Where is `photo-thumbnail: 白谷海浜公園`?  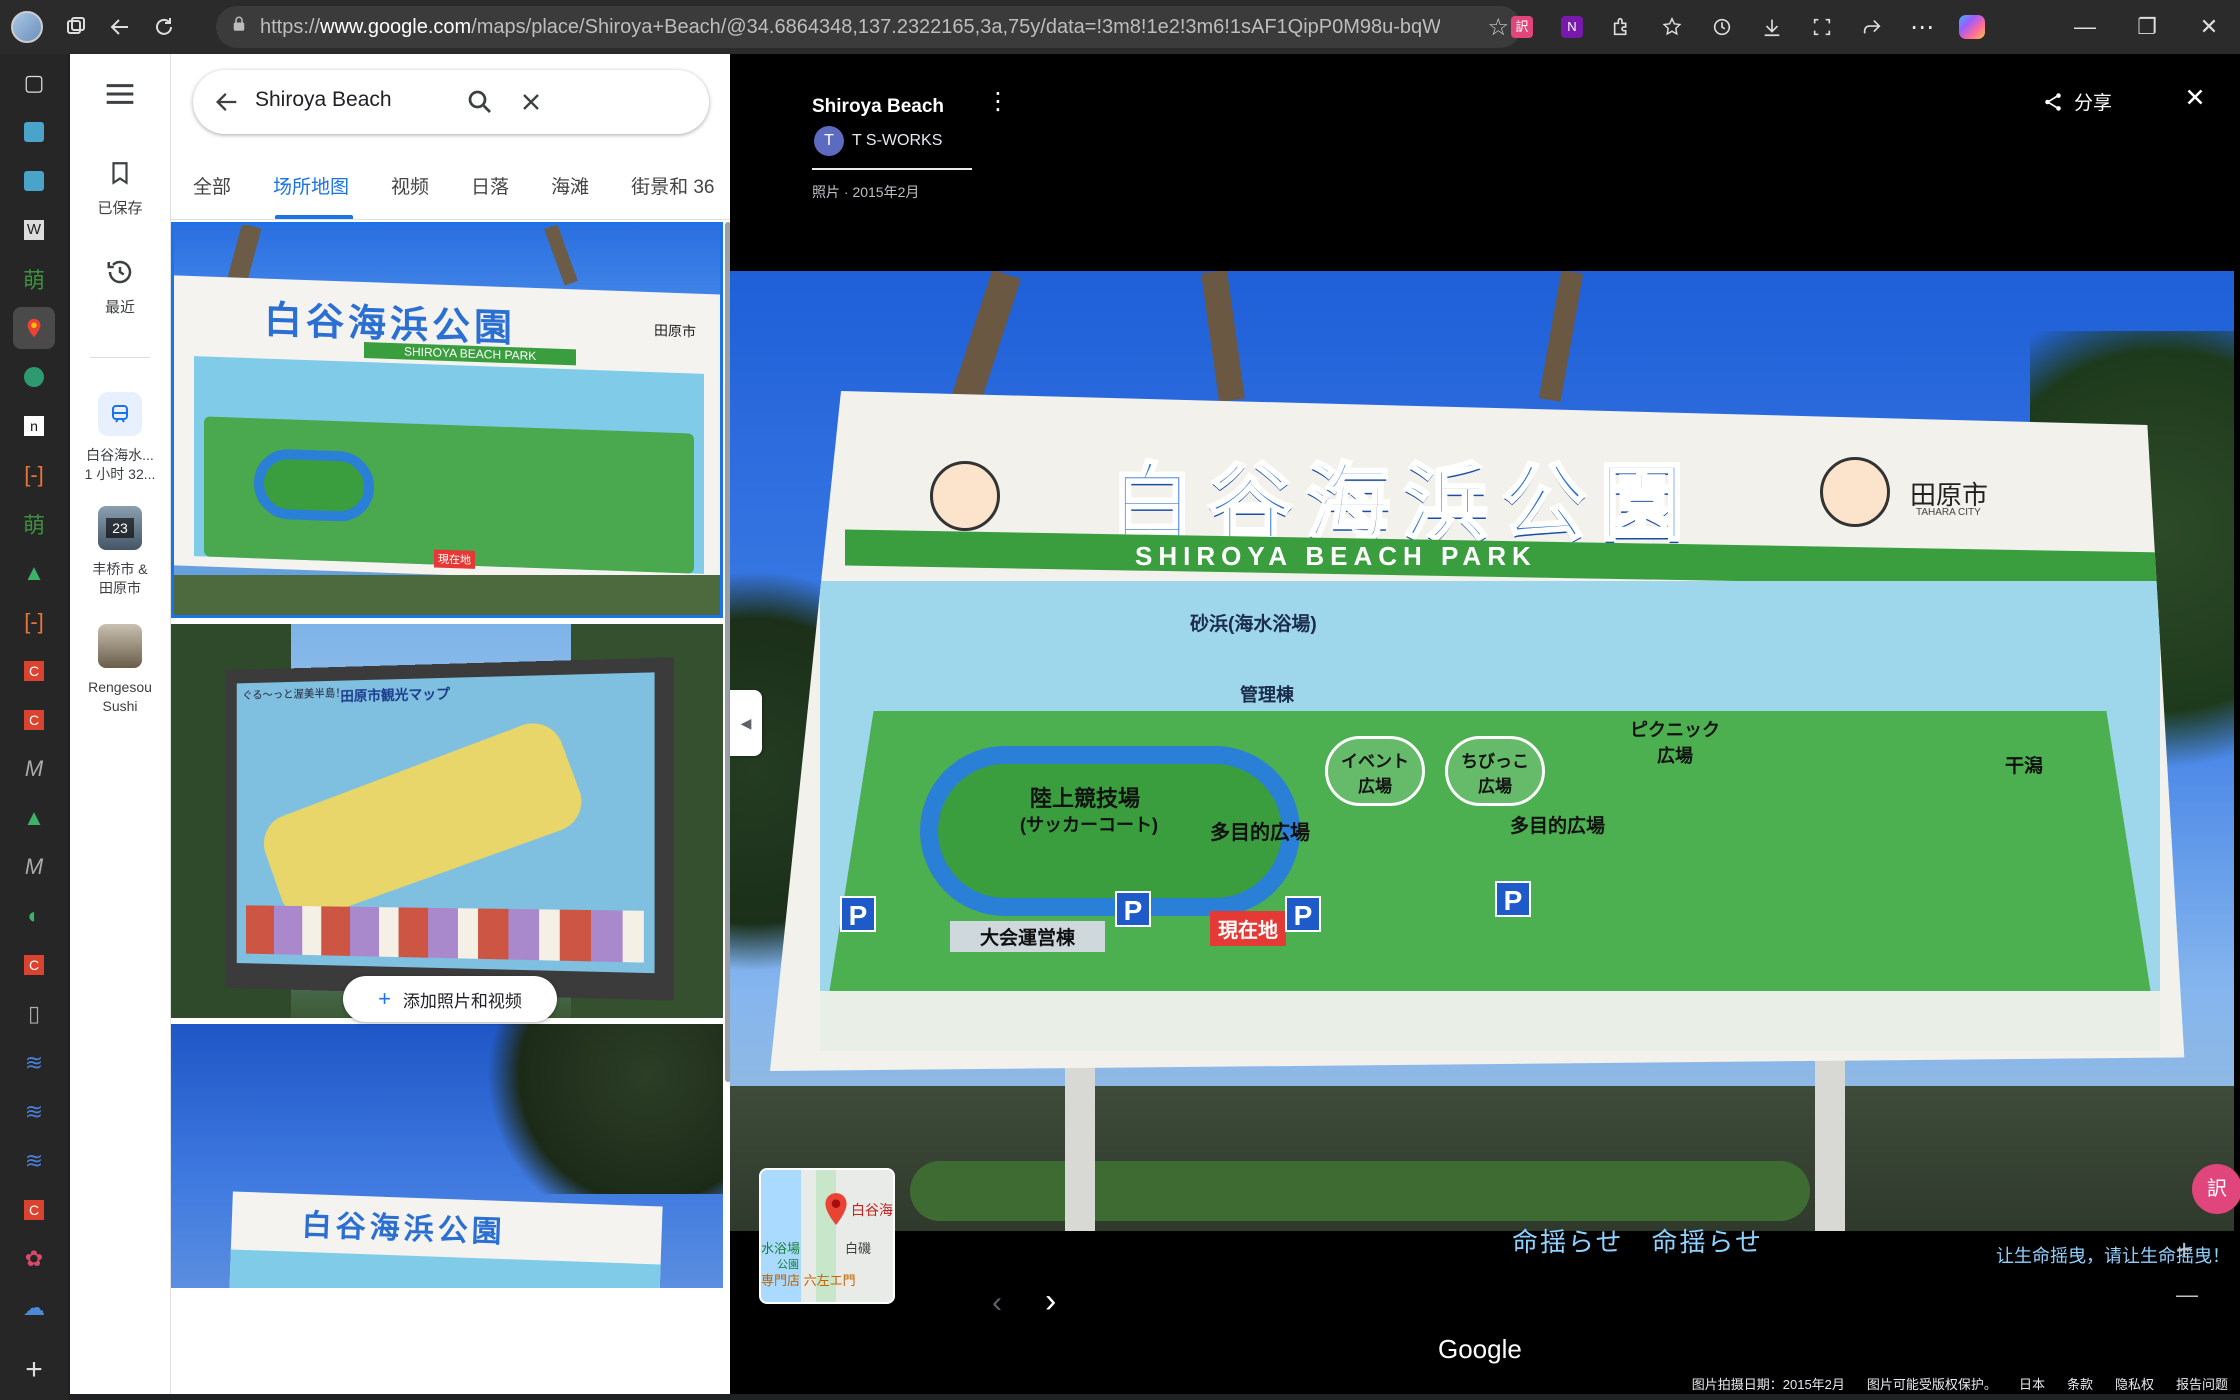
photo-thumbnail: 白谷海浜公園 is located at coordinates (447, 1156).